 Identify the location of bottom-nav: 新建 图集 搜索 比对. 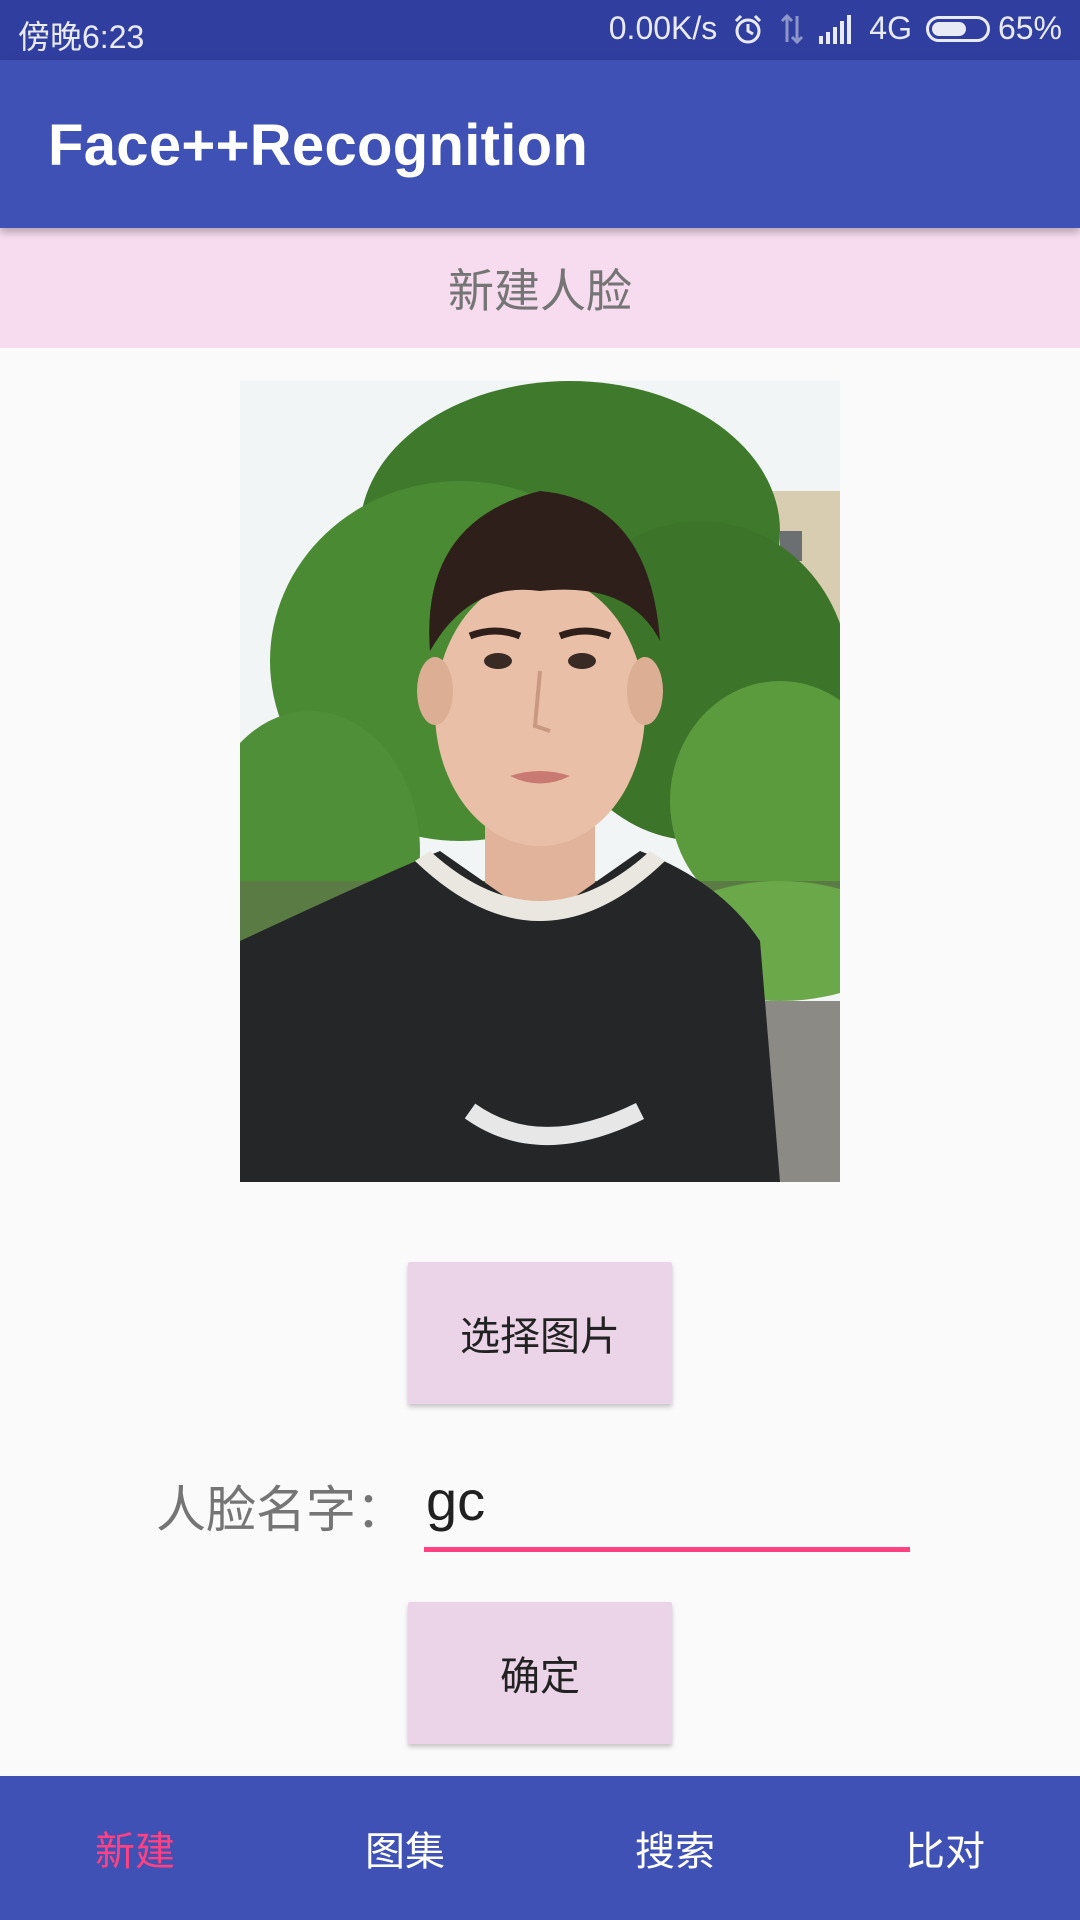
(540, 1848).